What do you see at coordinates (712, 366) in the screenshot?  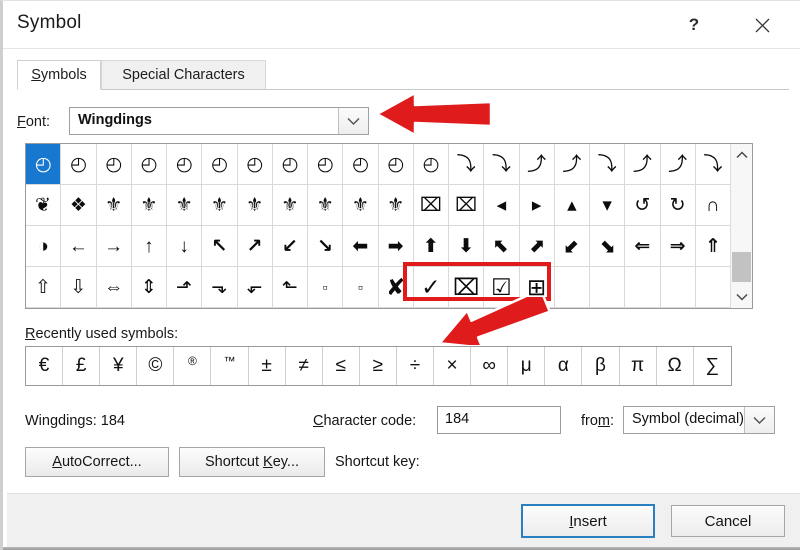 I see `recent-symbol-cell: ∑` at bounding box center [712, 366].